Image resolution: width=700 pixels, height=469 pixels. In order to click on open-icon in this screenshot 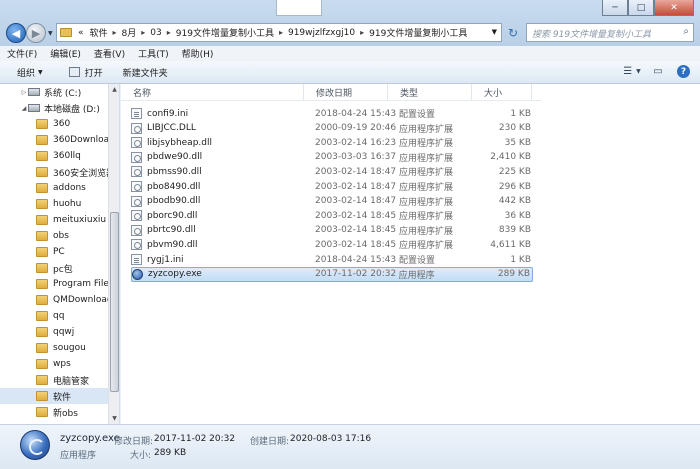, I will do `click(74, 72)`.